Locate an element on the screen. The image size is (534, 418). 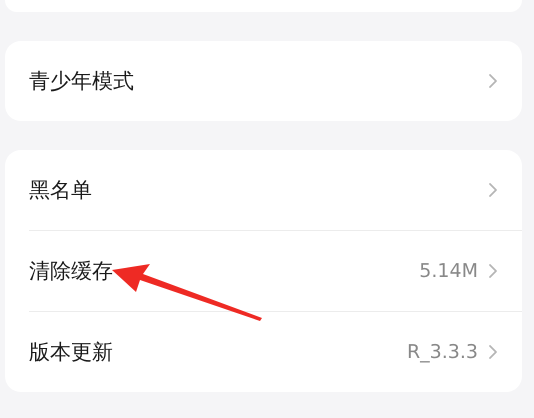
row-label: 版本更新 is located at coordinates (71, 352).